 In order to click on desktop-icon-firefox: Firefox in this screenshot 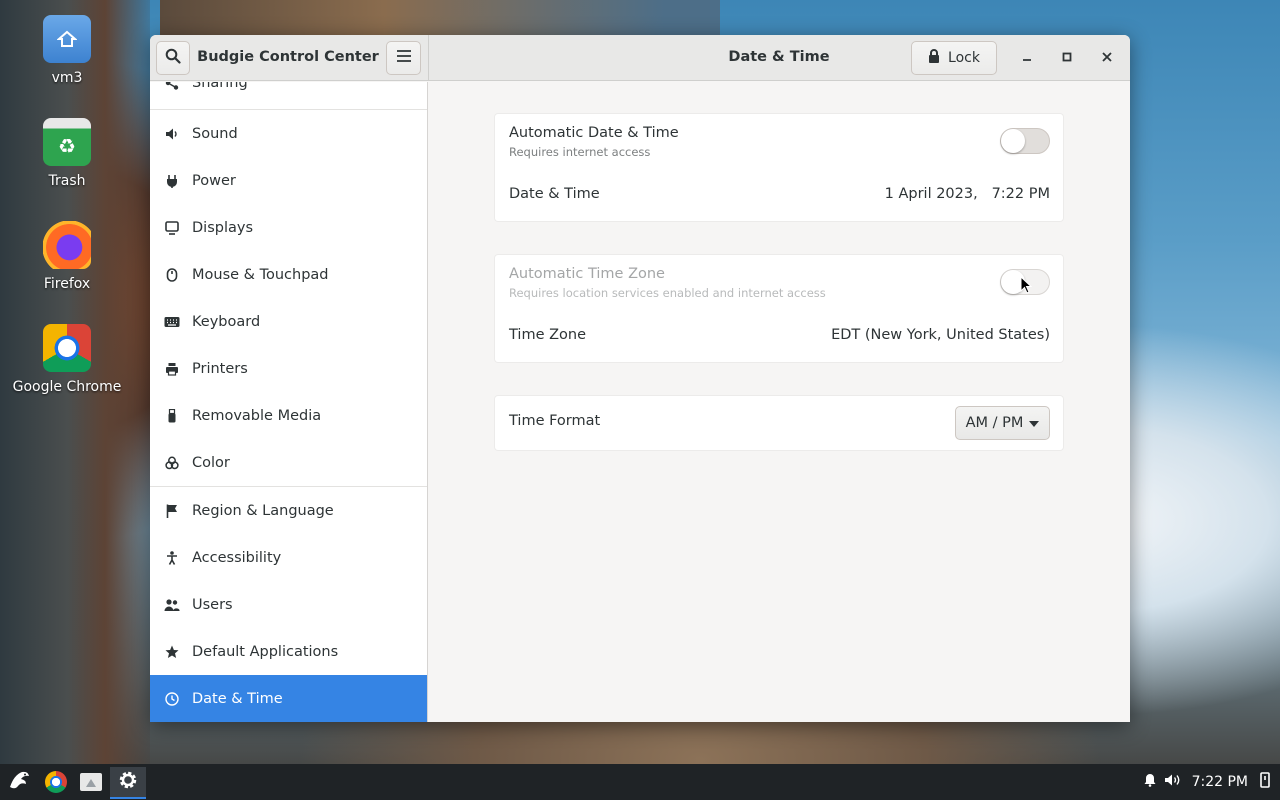, I will do `click(67, 256)`.